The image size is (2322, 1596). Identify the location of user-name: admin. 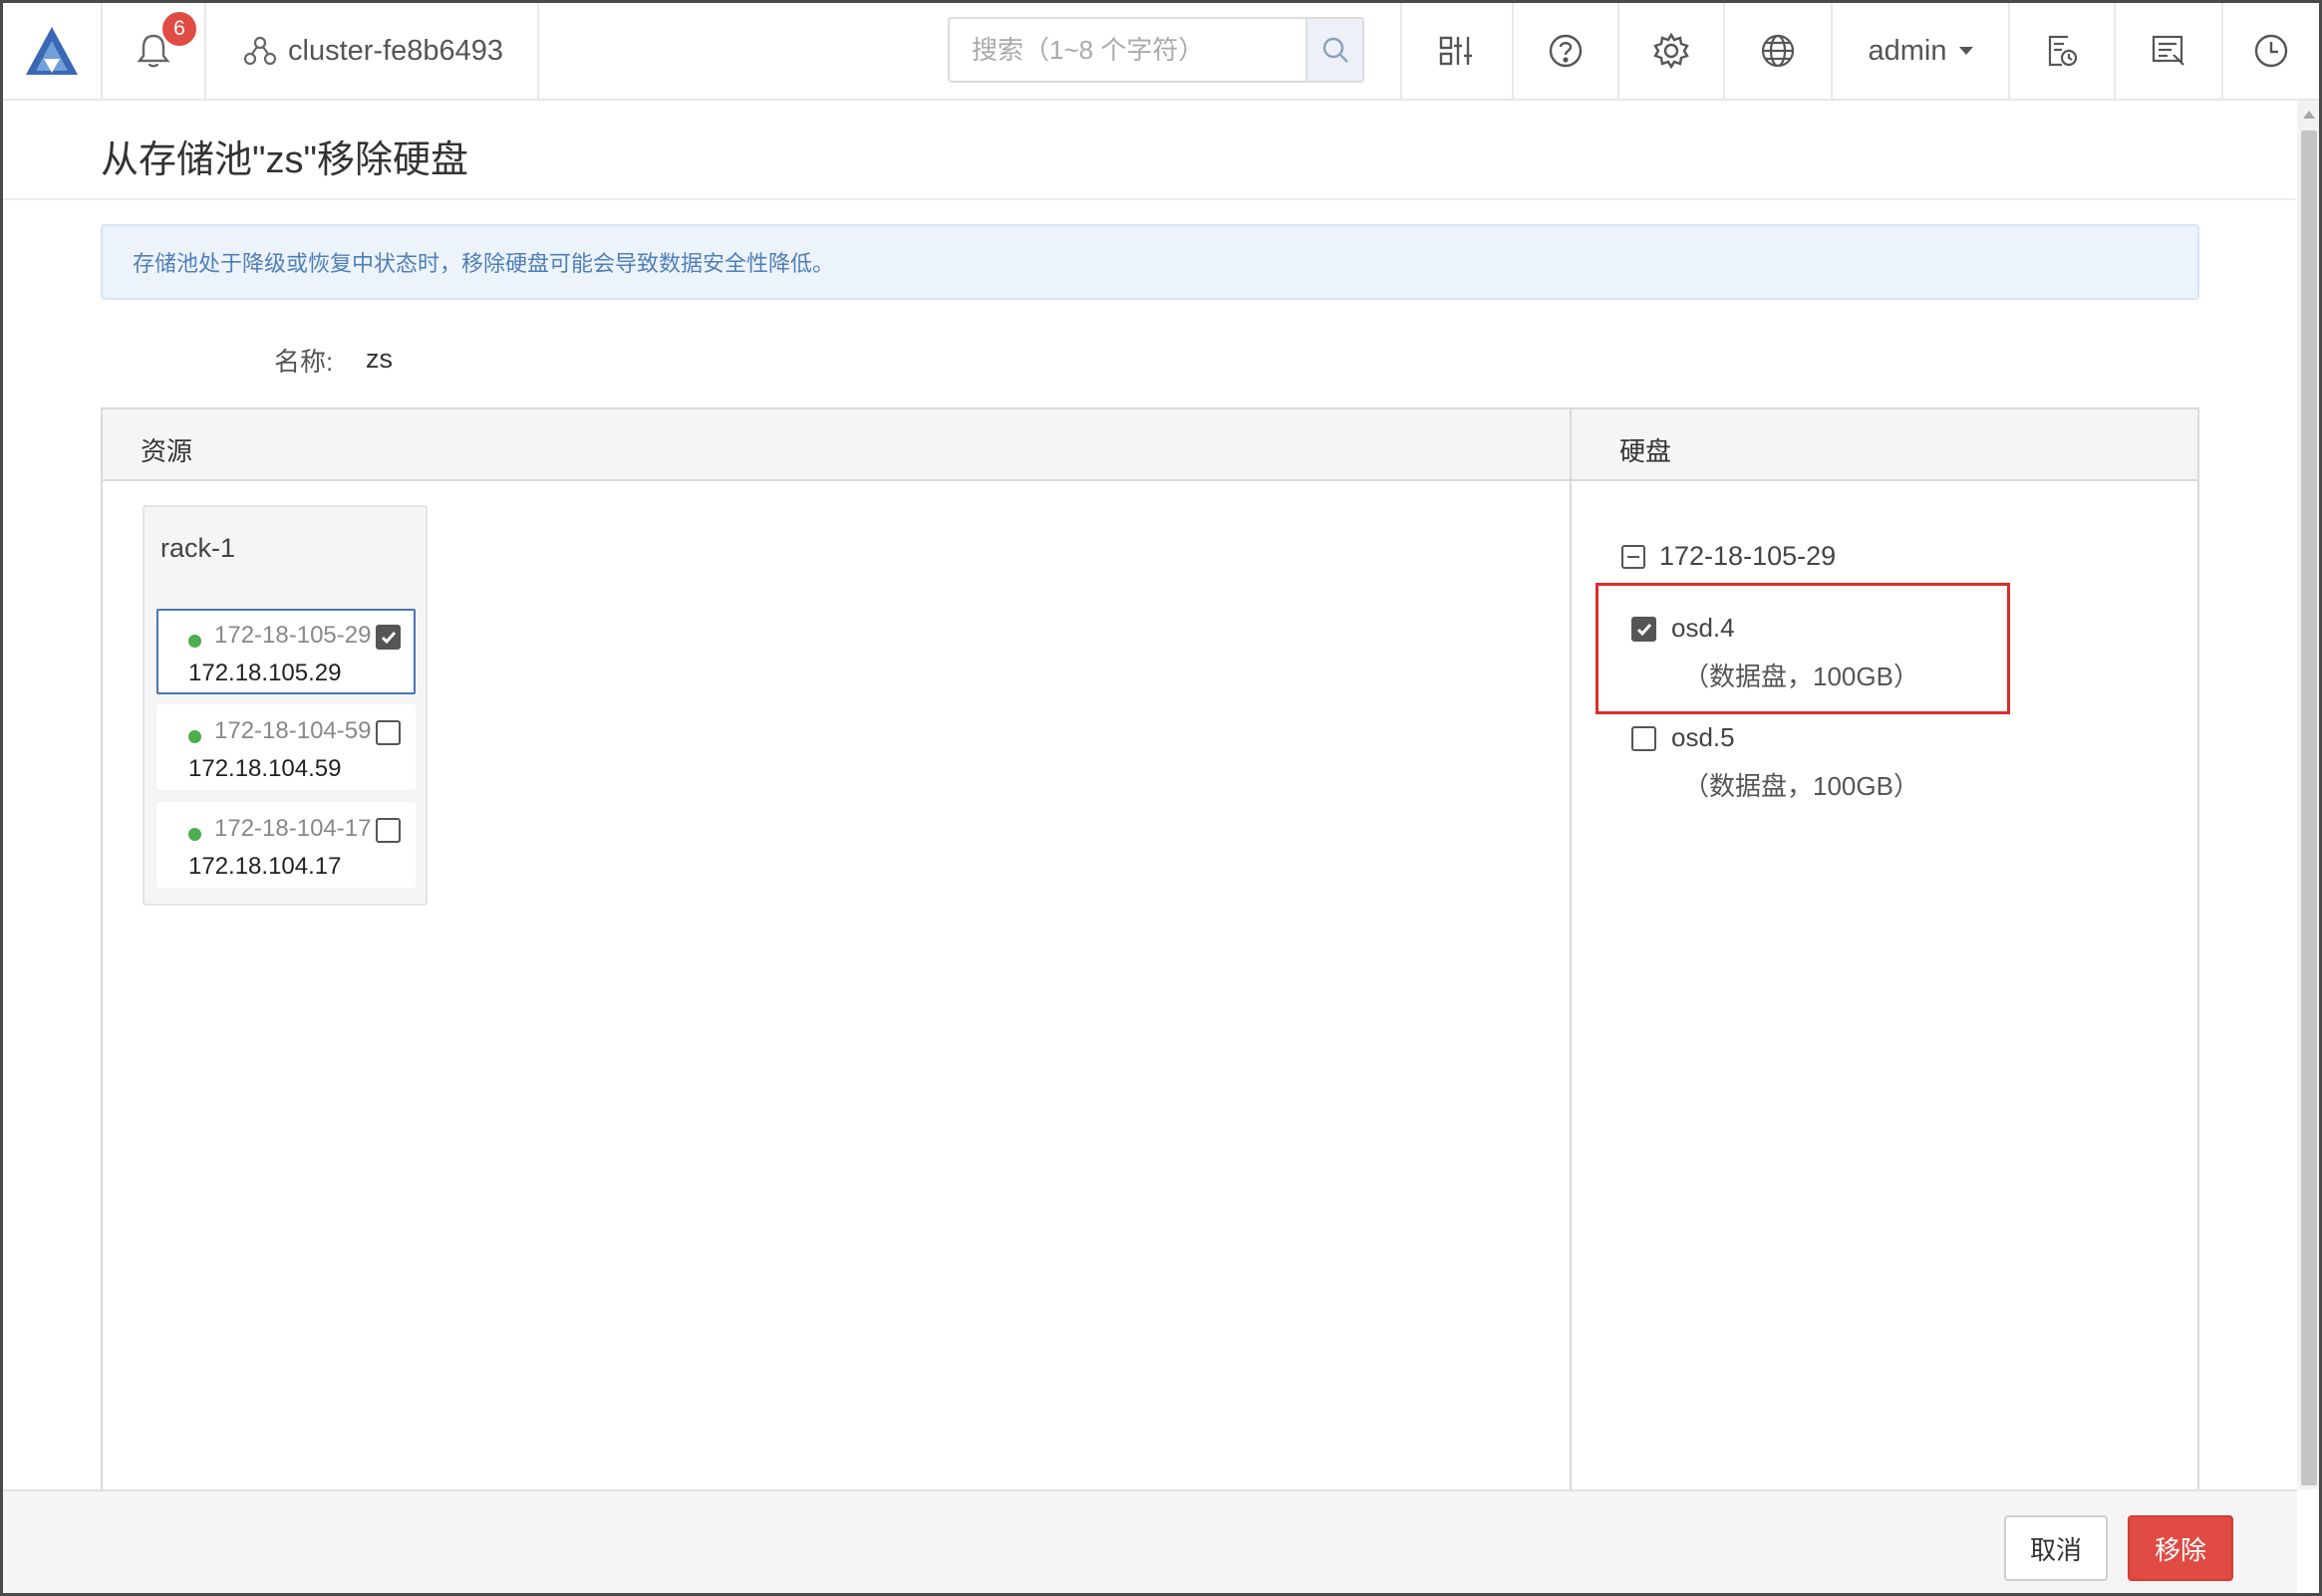
(1907, 50).